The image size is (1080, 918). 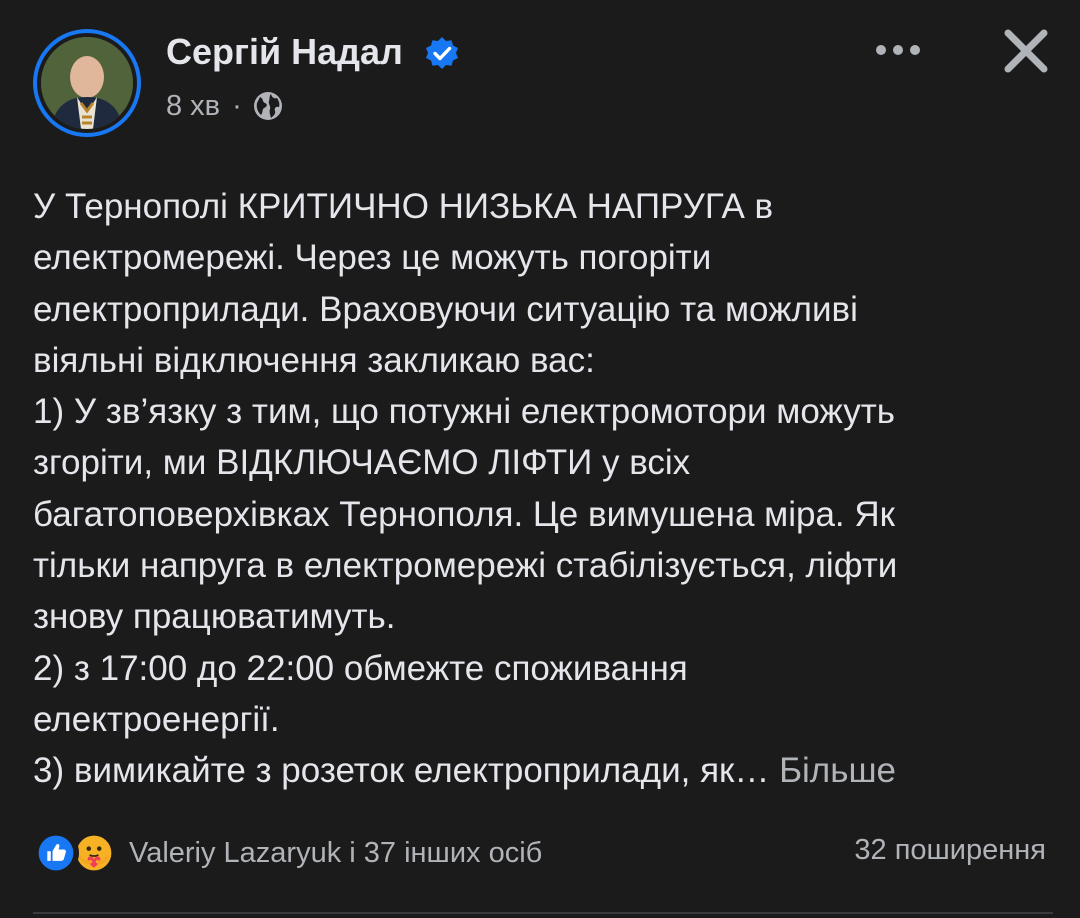 What do you see at coordinates (268, 106) in the screenshot?
I see `globe-icon` at bounding box center [268, 106].